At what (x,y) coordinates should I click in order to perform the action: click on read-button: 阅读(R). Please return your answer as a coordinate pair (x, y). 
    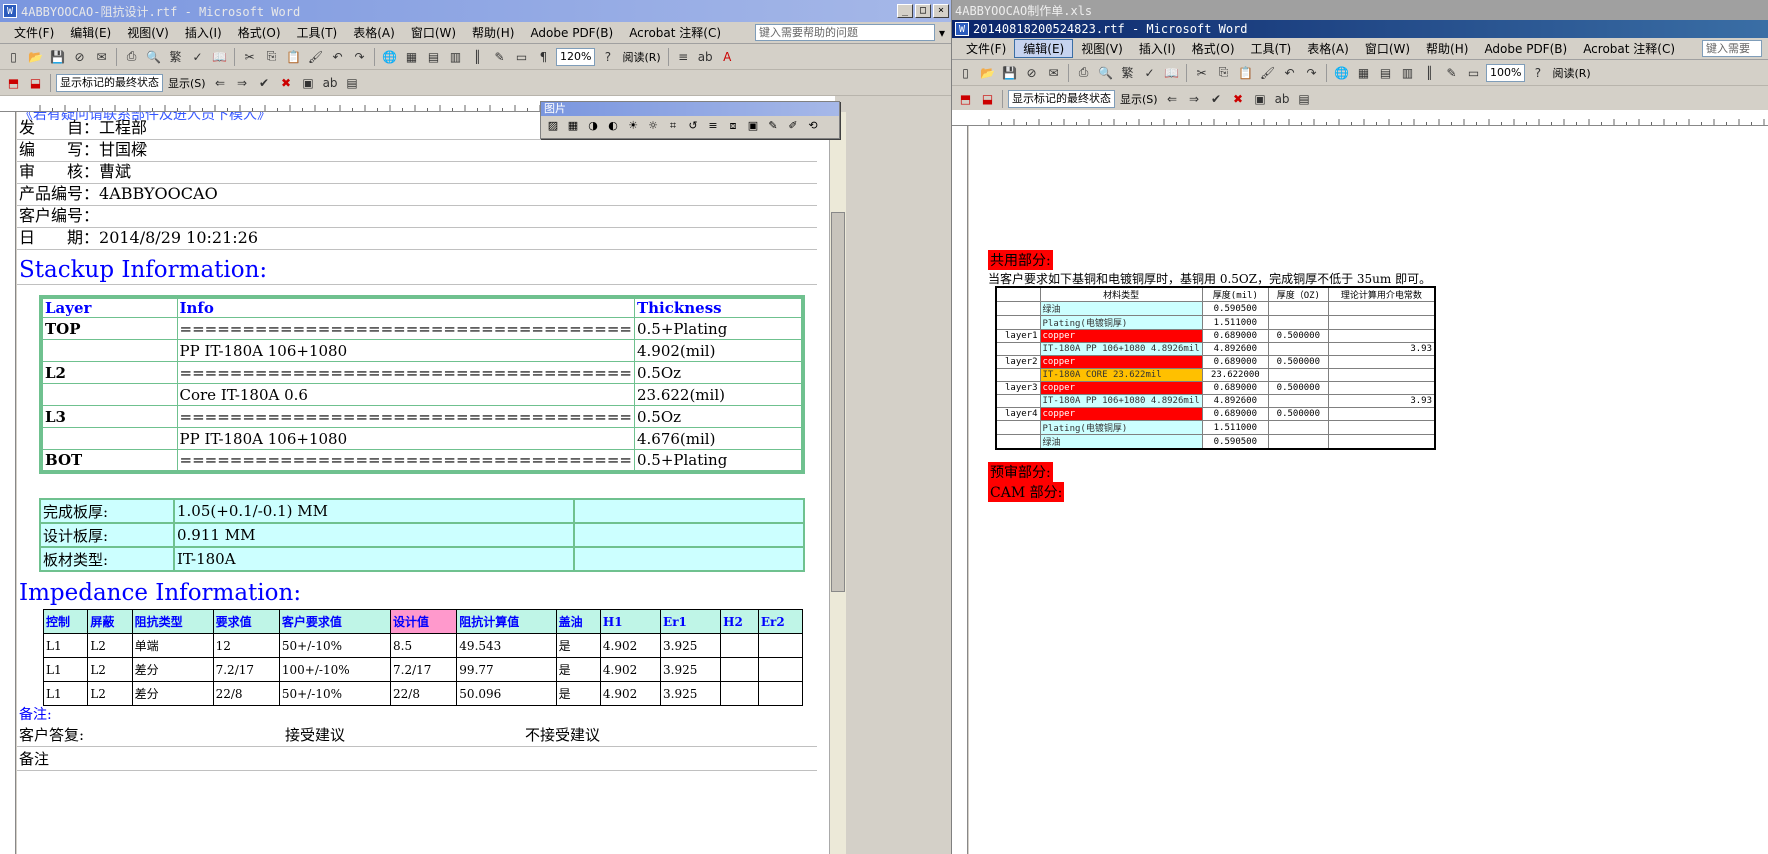
    Looking at the image, I should click on (1571, 73).